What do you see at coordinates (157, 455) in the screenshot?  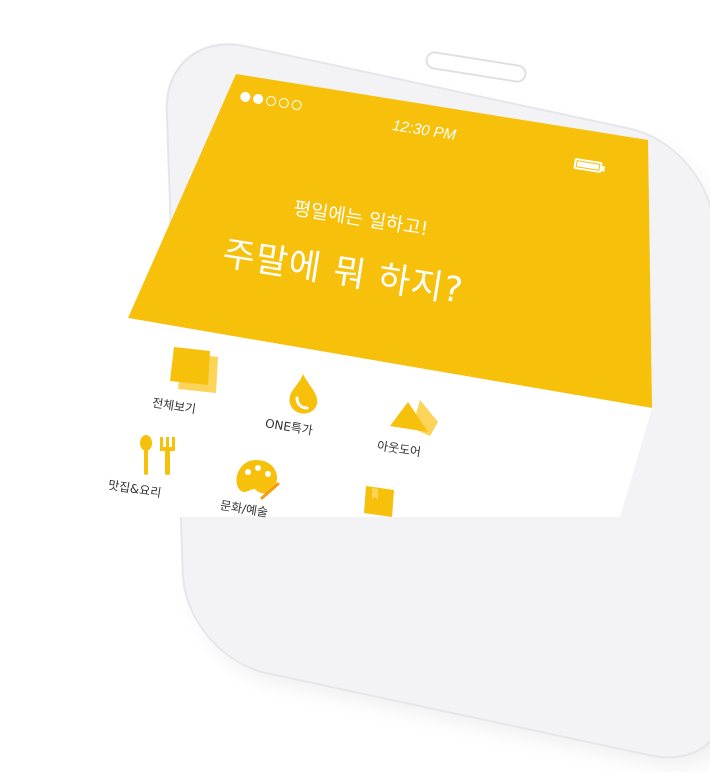 I see `fork-spoon-icon` at bounding box center [157, 455].